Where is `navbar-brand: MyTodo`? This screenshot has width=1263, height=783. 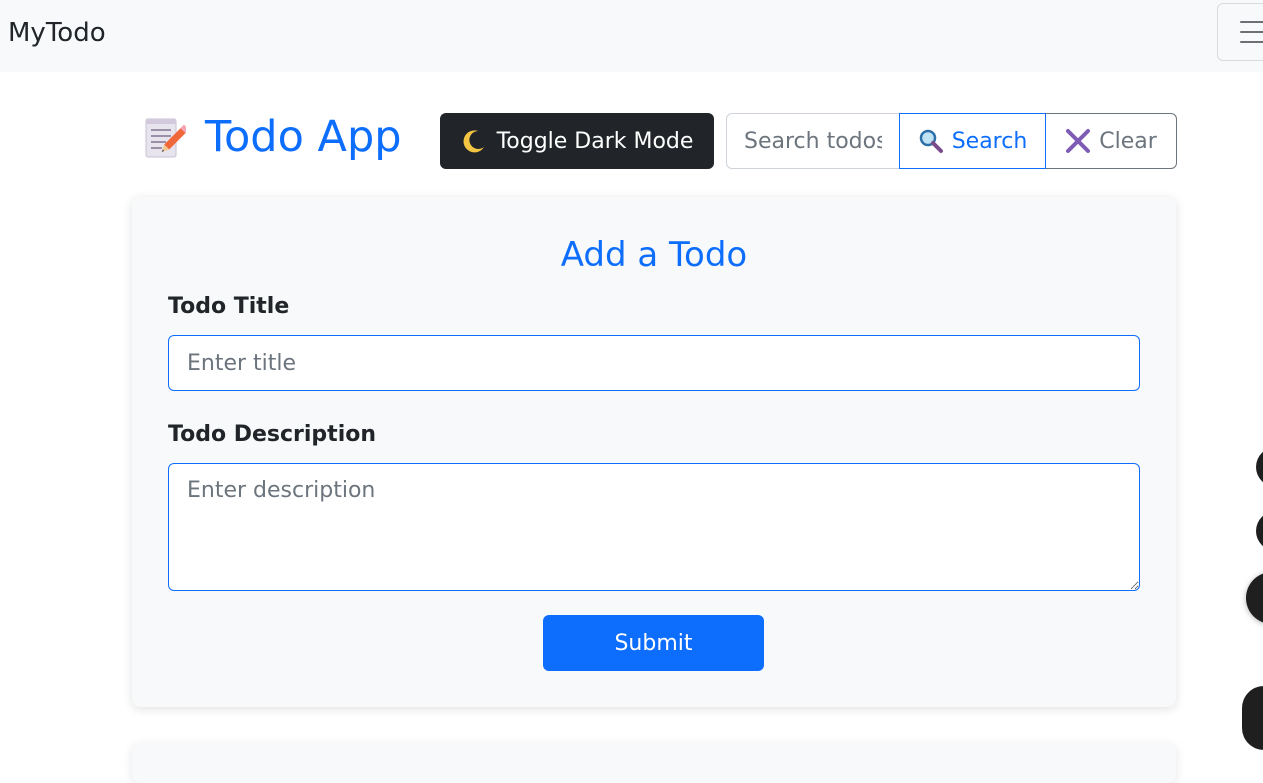 navbar-brand: MyTodo is located at coordinates (57, 33).